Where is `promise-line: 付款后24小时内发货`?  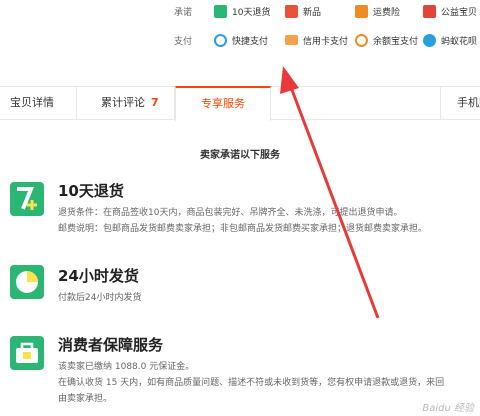 promise-line: 付款后24小时内发货 is located at coordinates (100, 298).